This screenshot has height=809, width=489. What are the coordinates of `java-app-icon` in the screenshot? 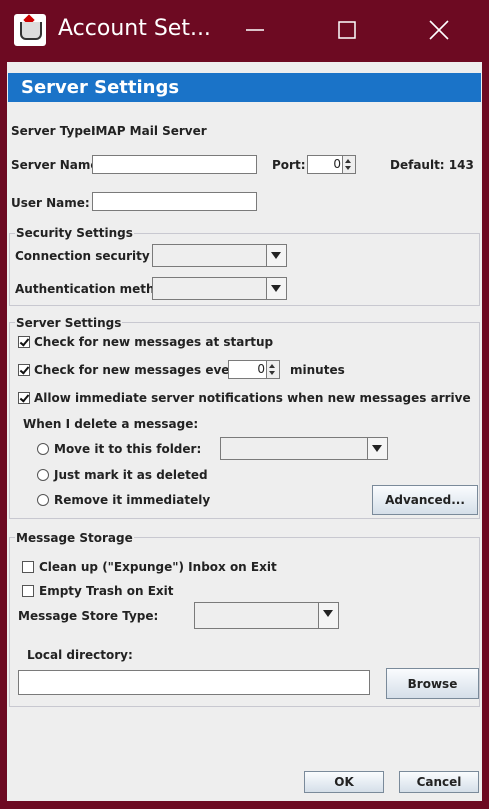 It's located at (30, 30).